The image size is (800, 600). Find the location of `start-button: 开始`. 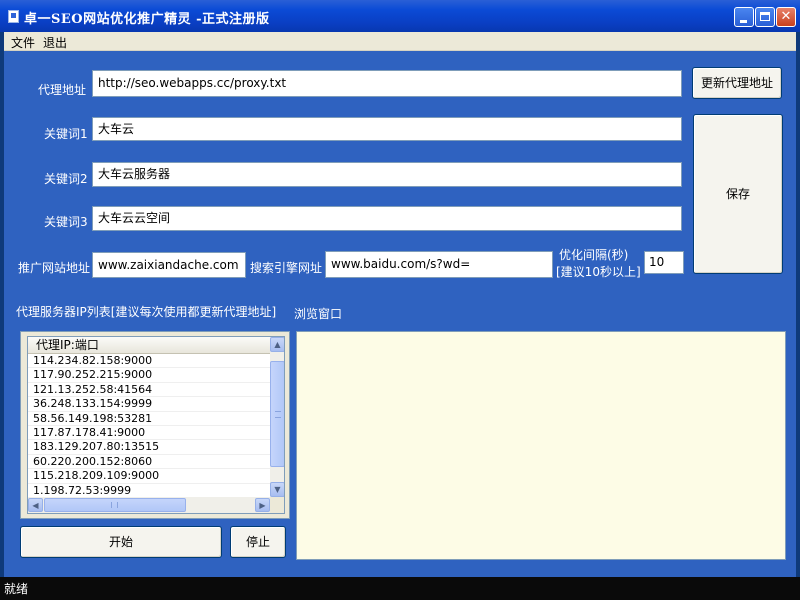

start-button: 开始 is located at coordinates (121, 542).